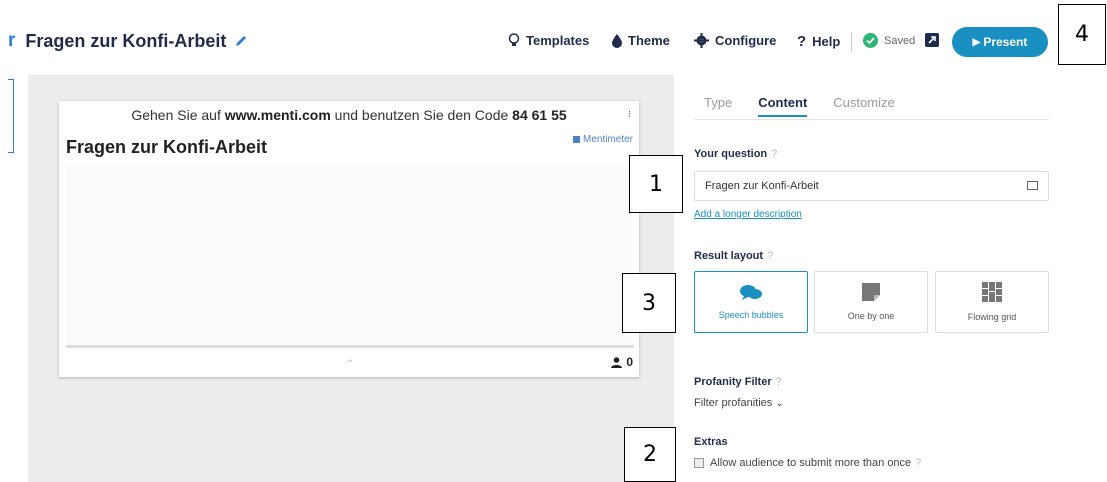 The height and width of the screenshot is (482, 1107). What do you see at coordinates (976, 42) in the screenshot?
I see `play-icon: ▶` at bounding box center [976, 42].